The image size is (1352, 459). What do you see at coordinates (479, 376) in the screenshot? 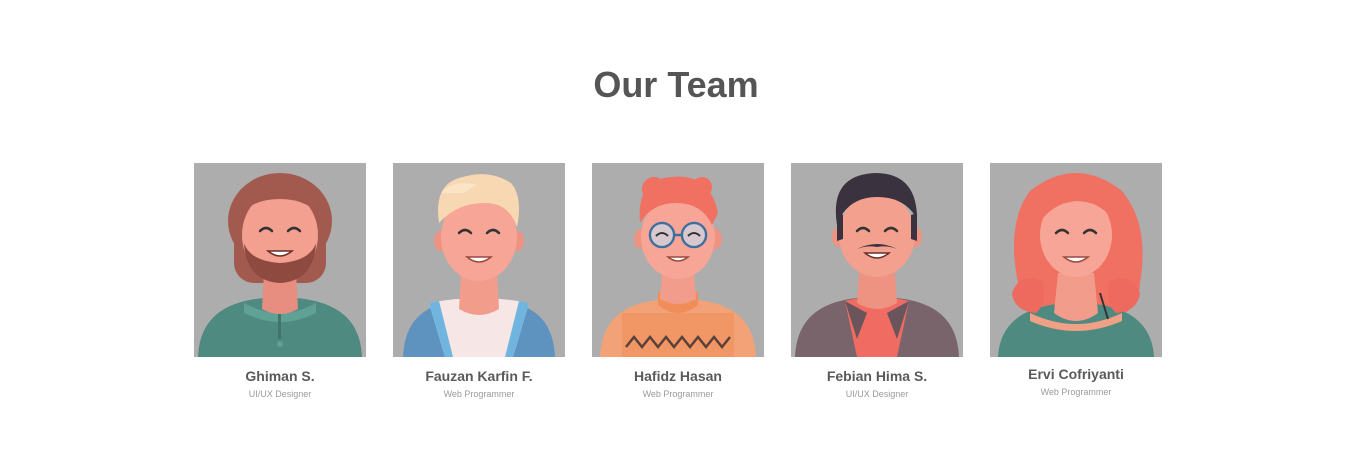
I see `member-name: Fauzan Karfin F.` at bounding box center [479, 376].